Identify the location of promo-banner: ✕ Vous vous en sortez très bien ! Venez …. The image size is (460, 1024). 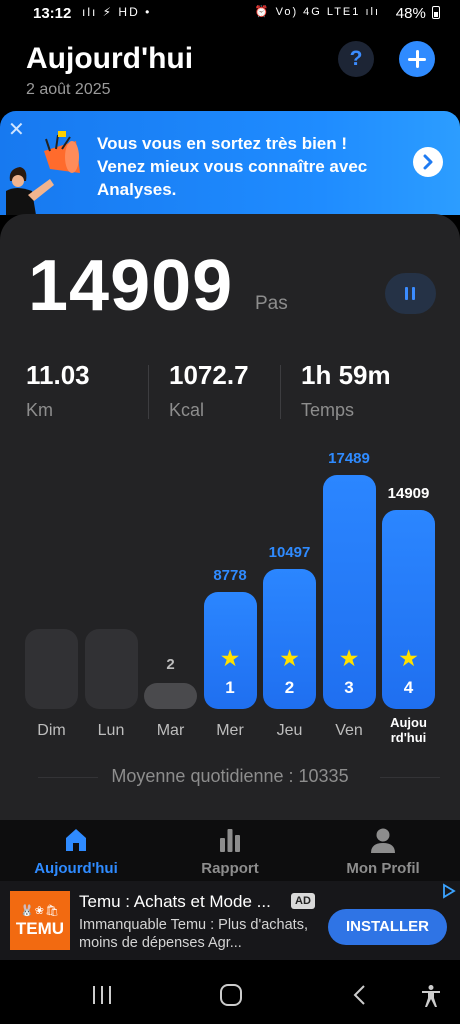
(230, 163).